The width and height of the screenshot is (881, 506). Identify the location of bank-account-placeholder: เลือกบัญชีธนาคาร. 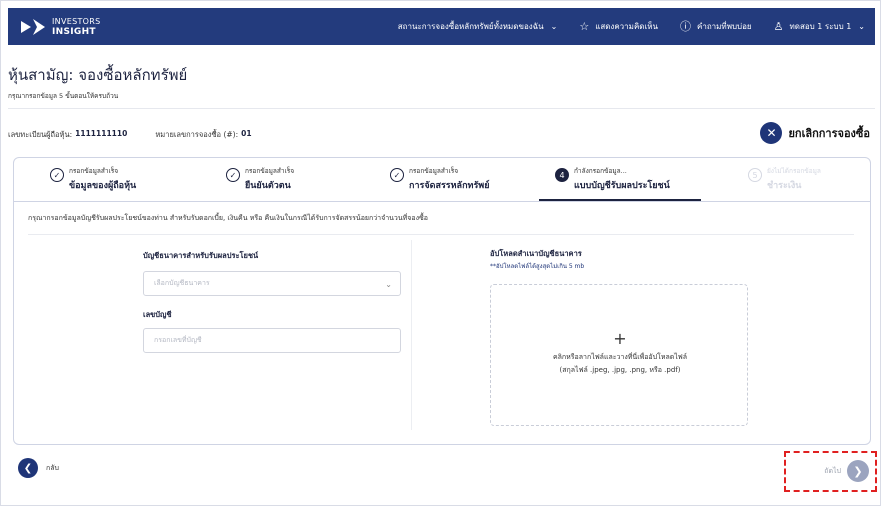
(182, 283).